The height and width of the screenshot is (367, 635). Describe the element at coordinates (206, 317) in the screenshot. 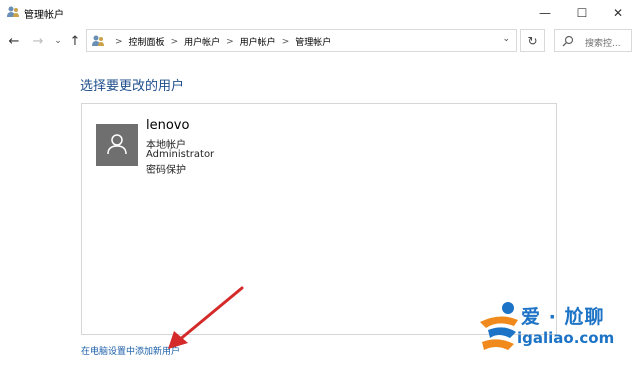

I see `red-arrow-annotation` at that location.